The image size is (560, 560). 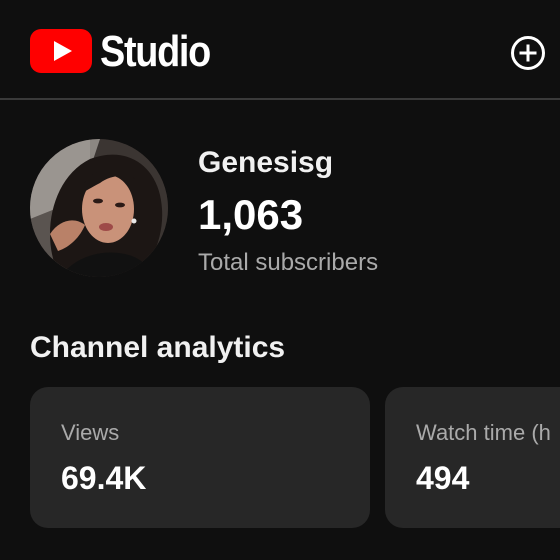 What do you see at coordinates (288, 262) in the screenshot?
I see `subscriber-label: Total subscribers` at bounding box center [288, 262].